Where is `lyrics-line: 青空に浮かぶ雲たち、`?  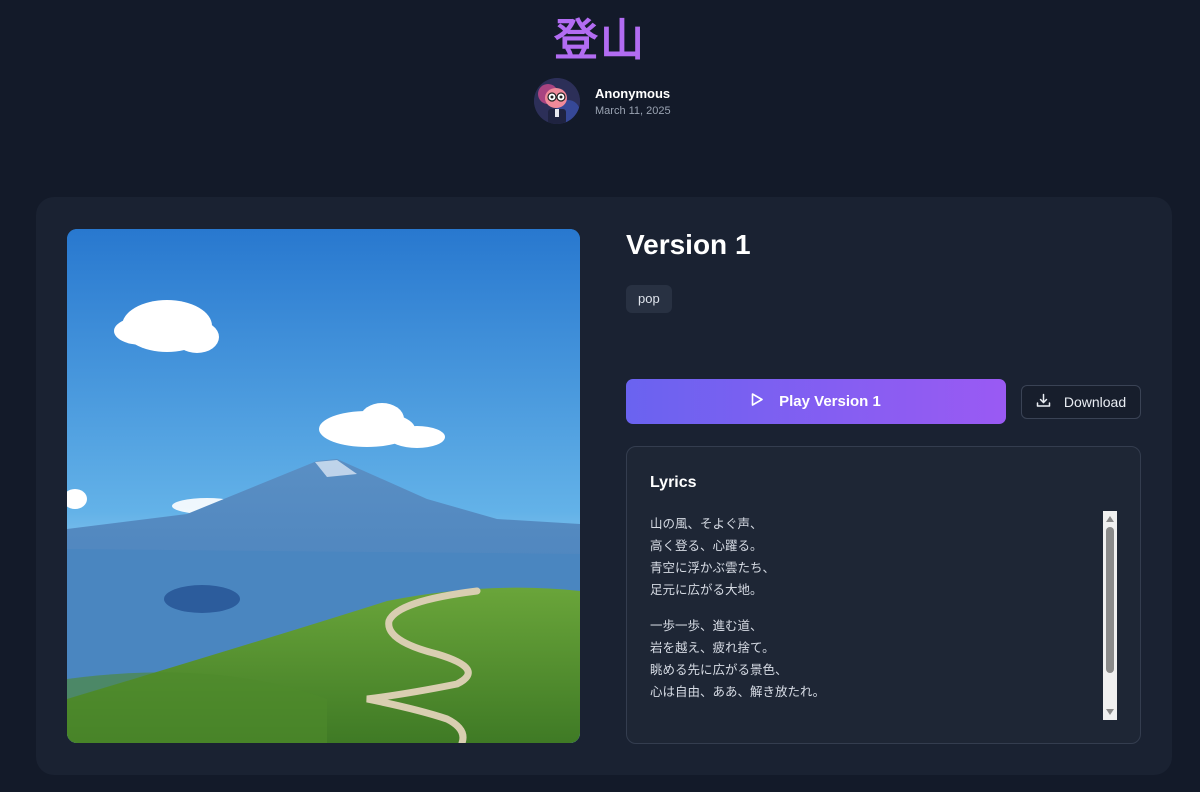 lyrics-line: 青空に浮かぶ雲たち、 is located at coordinates (713, 567).